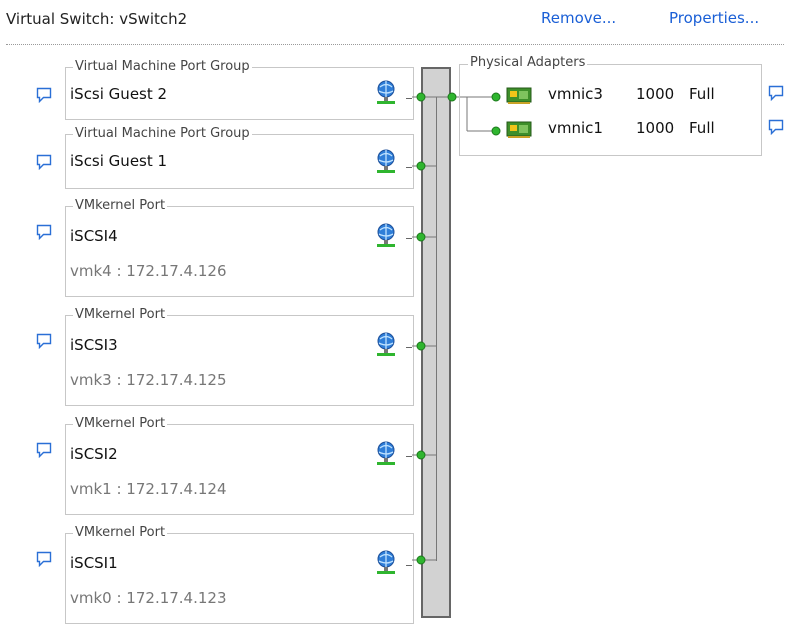 The image size is (788, 624). I want to click on uplink-dot, so click(452, 97).